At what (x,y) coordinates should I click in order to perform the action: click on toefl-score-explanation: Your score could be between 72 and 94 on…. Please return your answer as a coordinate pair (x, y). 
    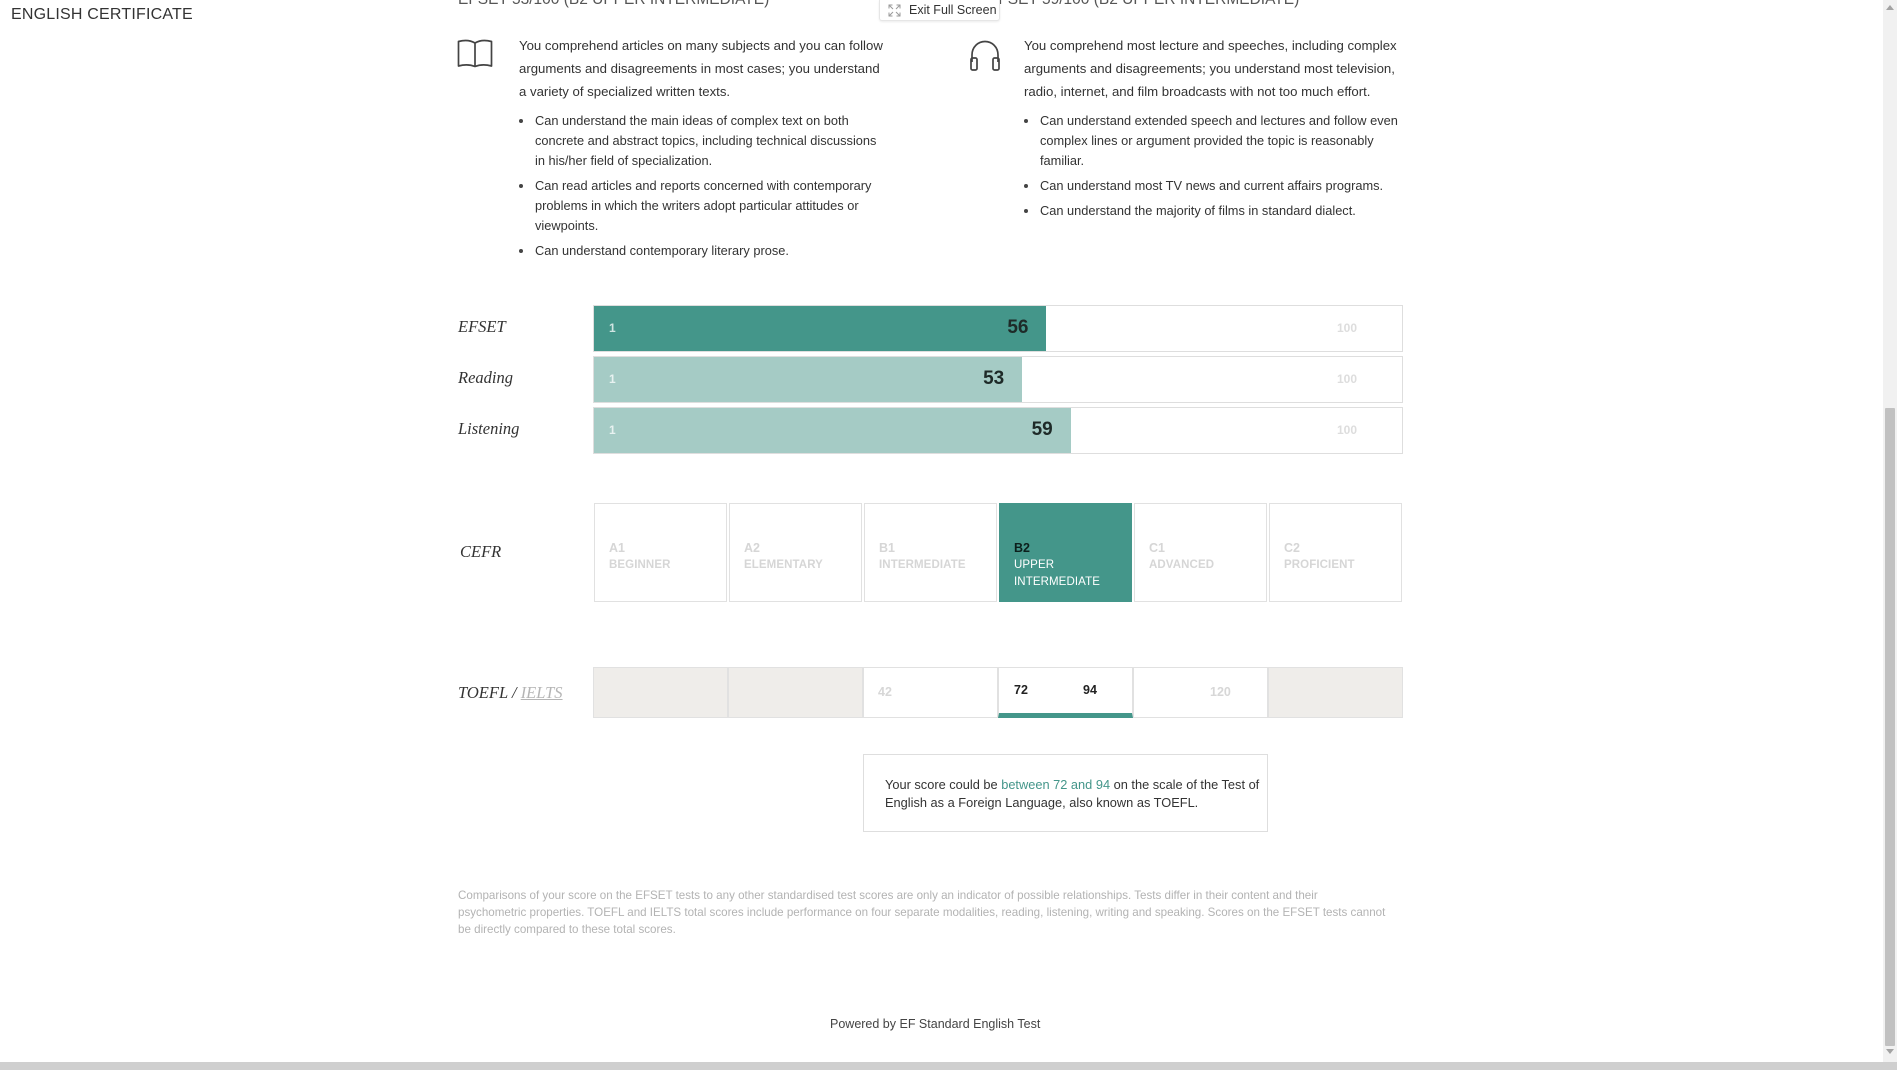
    Looking at the image, I should click on (1065, 793).